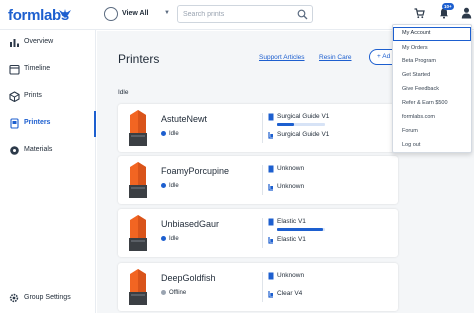 The width and height of the screenshot is (474, 313). Describe the element at coordinates (167, 13) in the screenshot. I see `chevron-down-icon: ▼` at that location.